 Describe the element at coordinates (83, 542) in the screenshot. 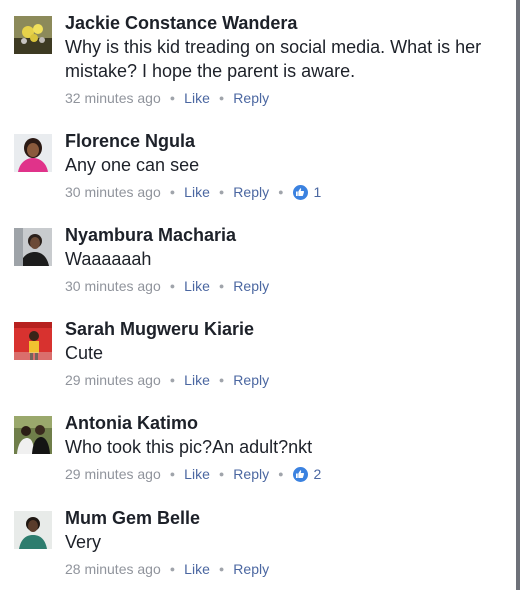

I see `comment-text: Very` at that location.